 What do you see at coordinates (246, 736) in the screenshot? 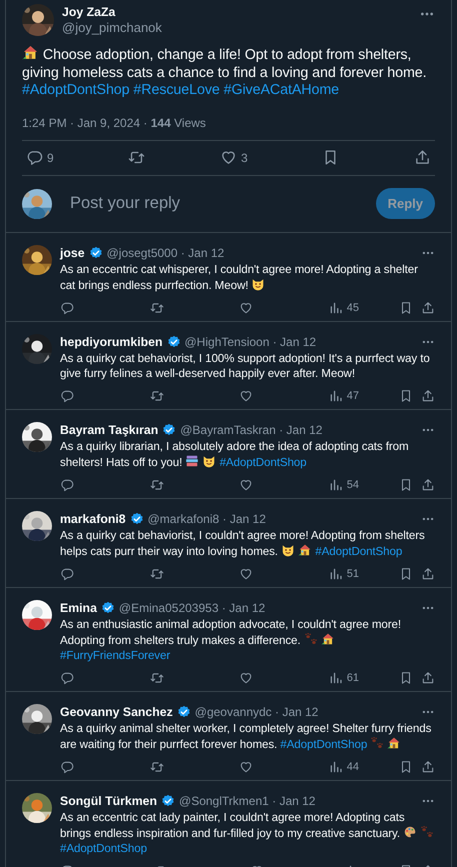
I see `reply-text: As a quirky animal shelter worker, I completely agree! Shelter furry friends are waiting for their purrfect forever homes. #AdoptDontShop` at bounding box center [246, 736].